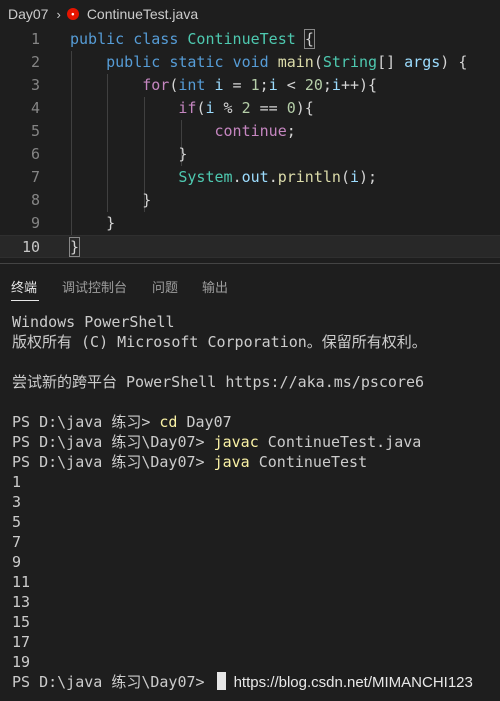 Image resolution: width=500 pixels, height=701 pixels. Describe the element at coordinates (142, 14) in the screenshot. I see `breadcrumb-file: ContinueTest.java` at that location.